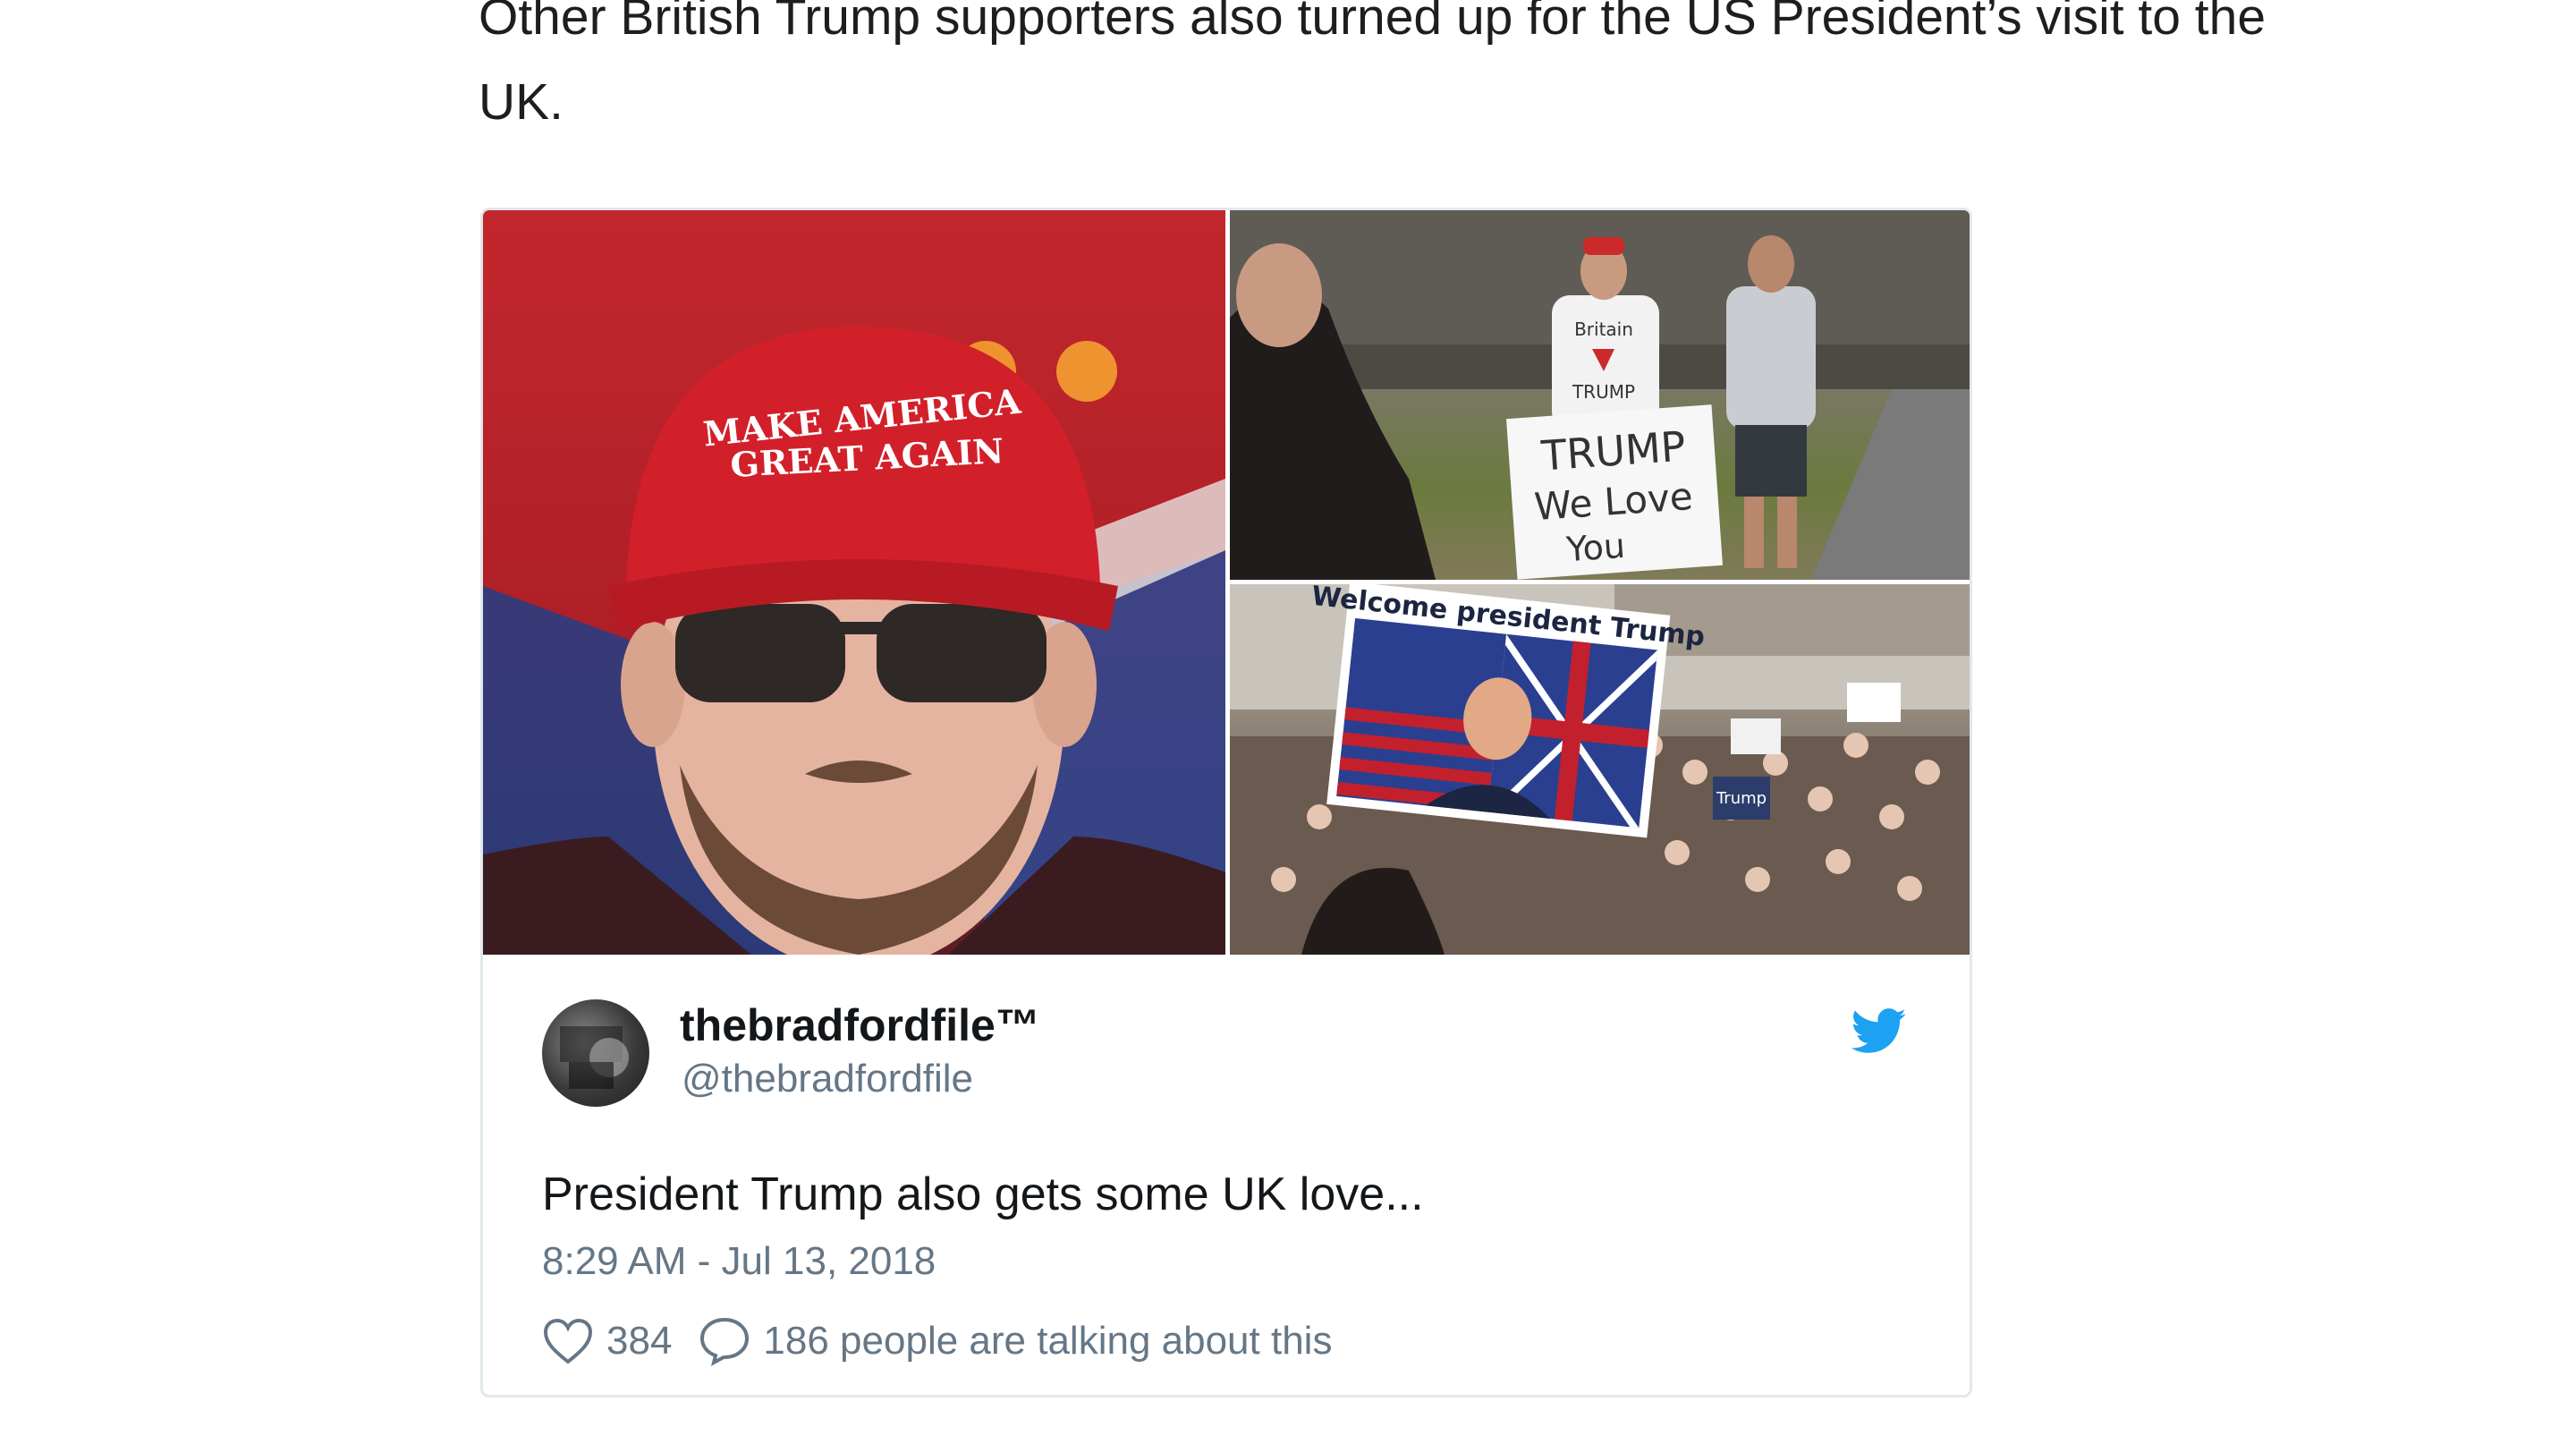  I want to click on crowd-illustration: Trump Welcome president Trump, so click(1600, 769).